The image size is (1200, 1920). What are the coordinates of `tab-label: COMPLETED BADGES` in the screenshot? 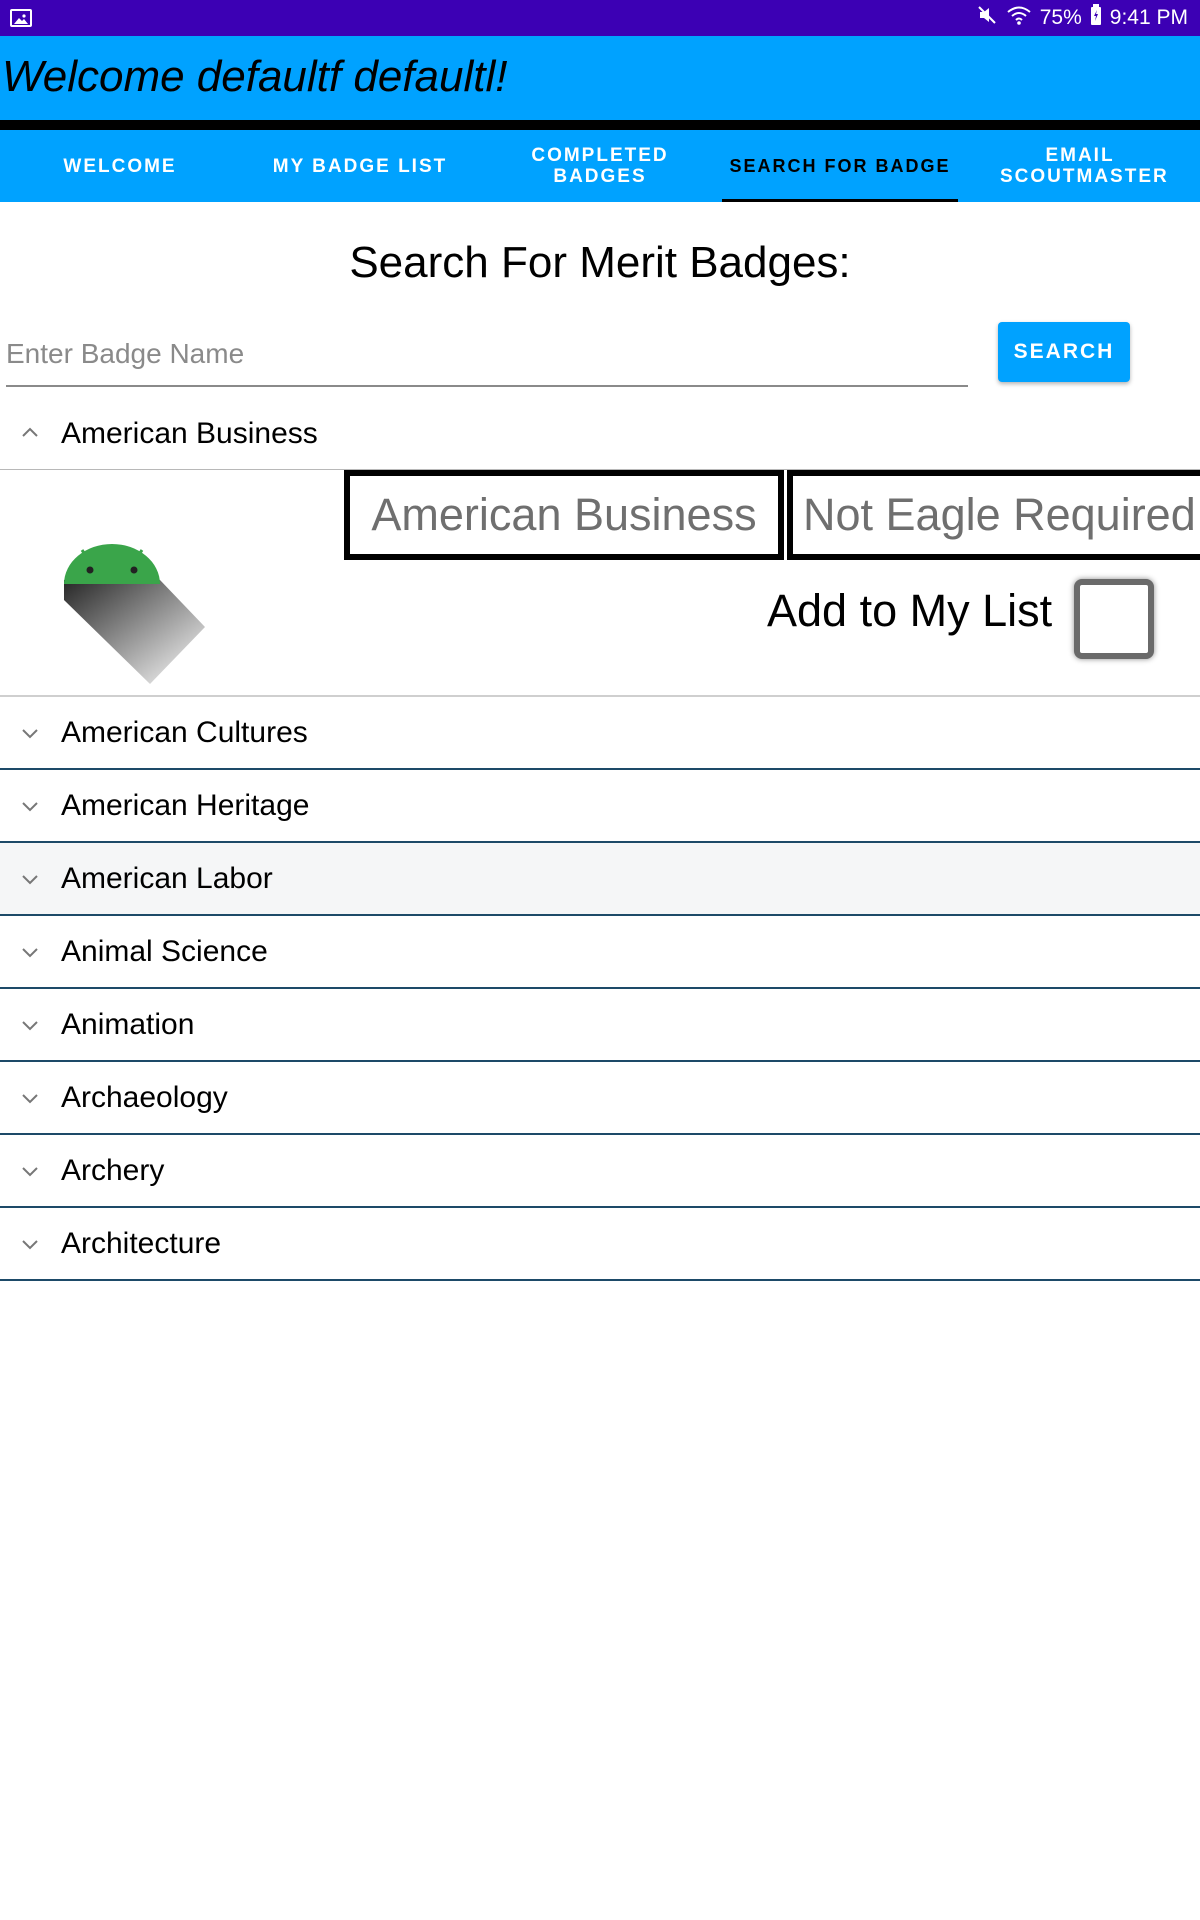 It's located at (600, 166).